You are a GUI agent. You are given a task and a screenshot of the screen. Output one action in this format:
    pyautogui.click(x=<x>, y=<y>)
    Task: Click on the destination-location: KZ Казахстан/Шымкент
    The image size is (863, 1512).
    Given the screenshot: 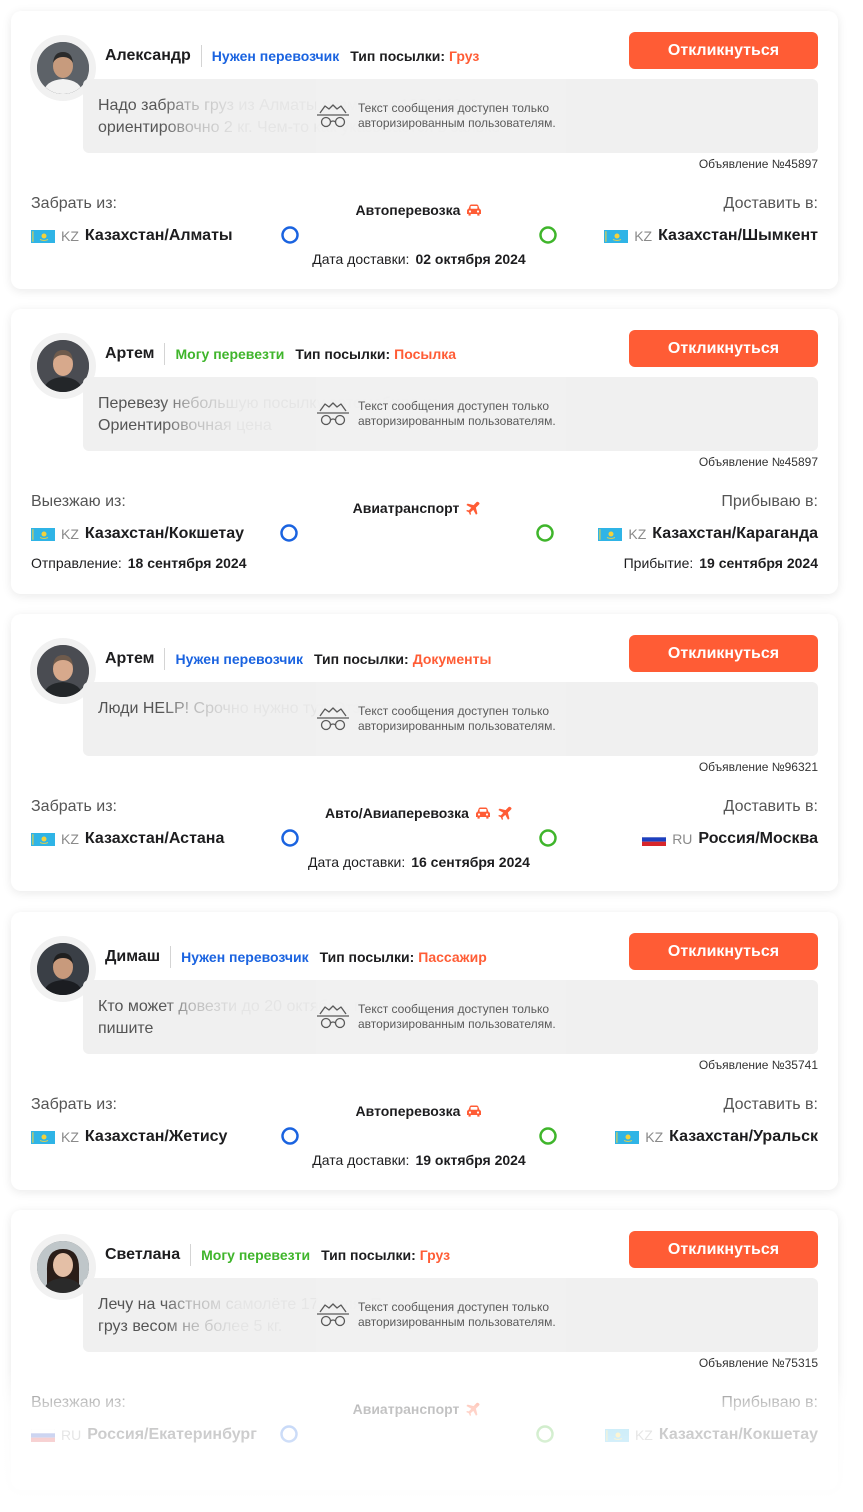 What is the action you would take?
    pyautogui.click(x=711, y=236)
    